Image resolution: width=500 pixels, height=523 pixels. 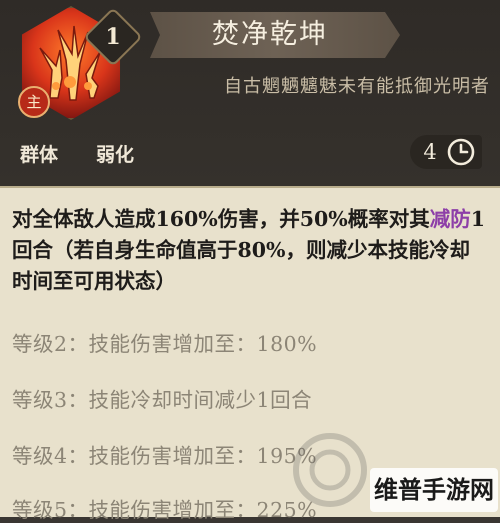 I want to click on level-upgrade-3: 等级3：技能冷却时间减少1回合, so click(x=162, y=400).